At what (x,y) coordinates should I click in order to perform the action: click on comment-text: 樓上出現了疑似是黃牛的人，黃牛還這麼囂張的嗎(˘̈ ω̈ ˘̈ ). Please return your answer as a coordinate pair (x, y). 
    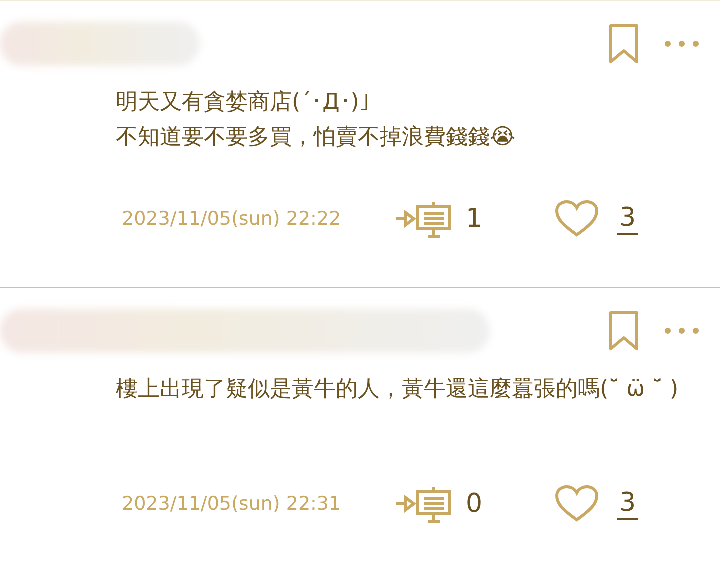
    Looking at the image, I should click on (397, 390).